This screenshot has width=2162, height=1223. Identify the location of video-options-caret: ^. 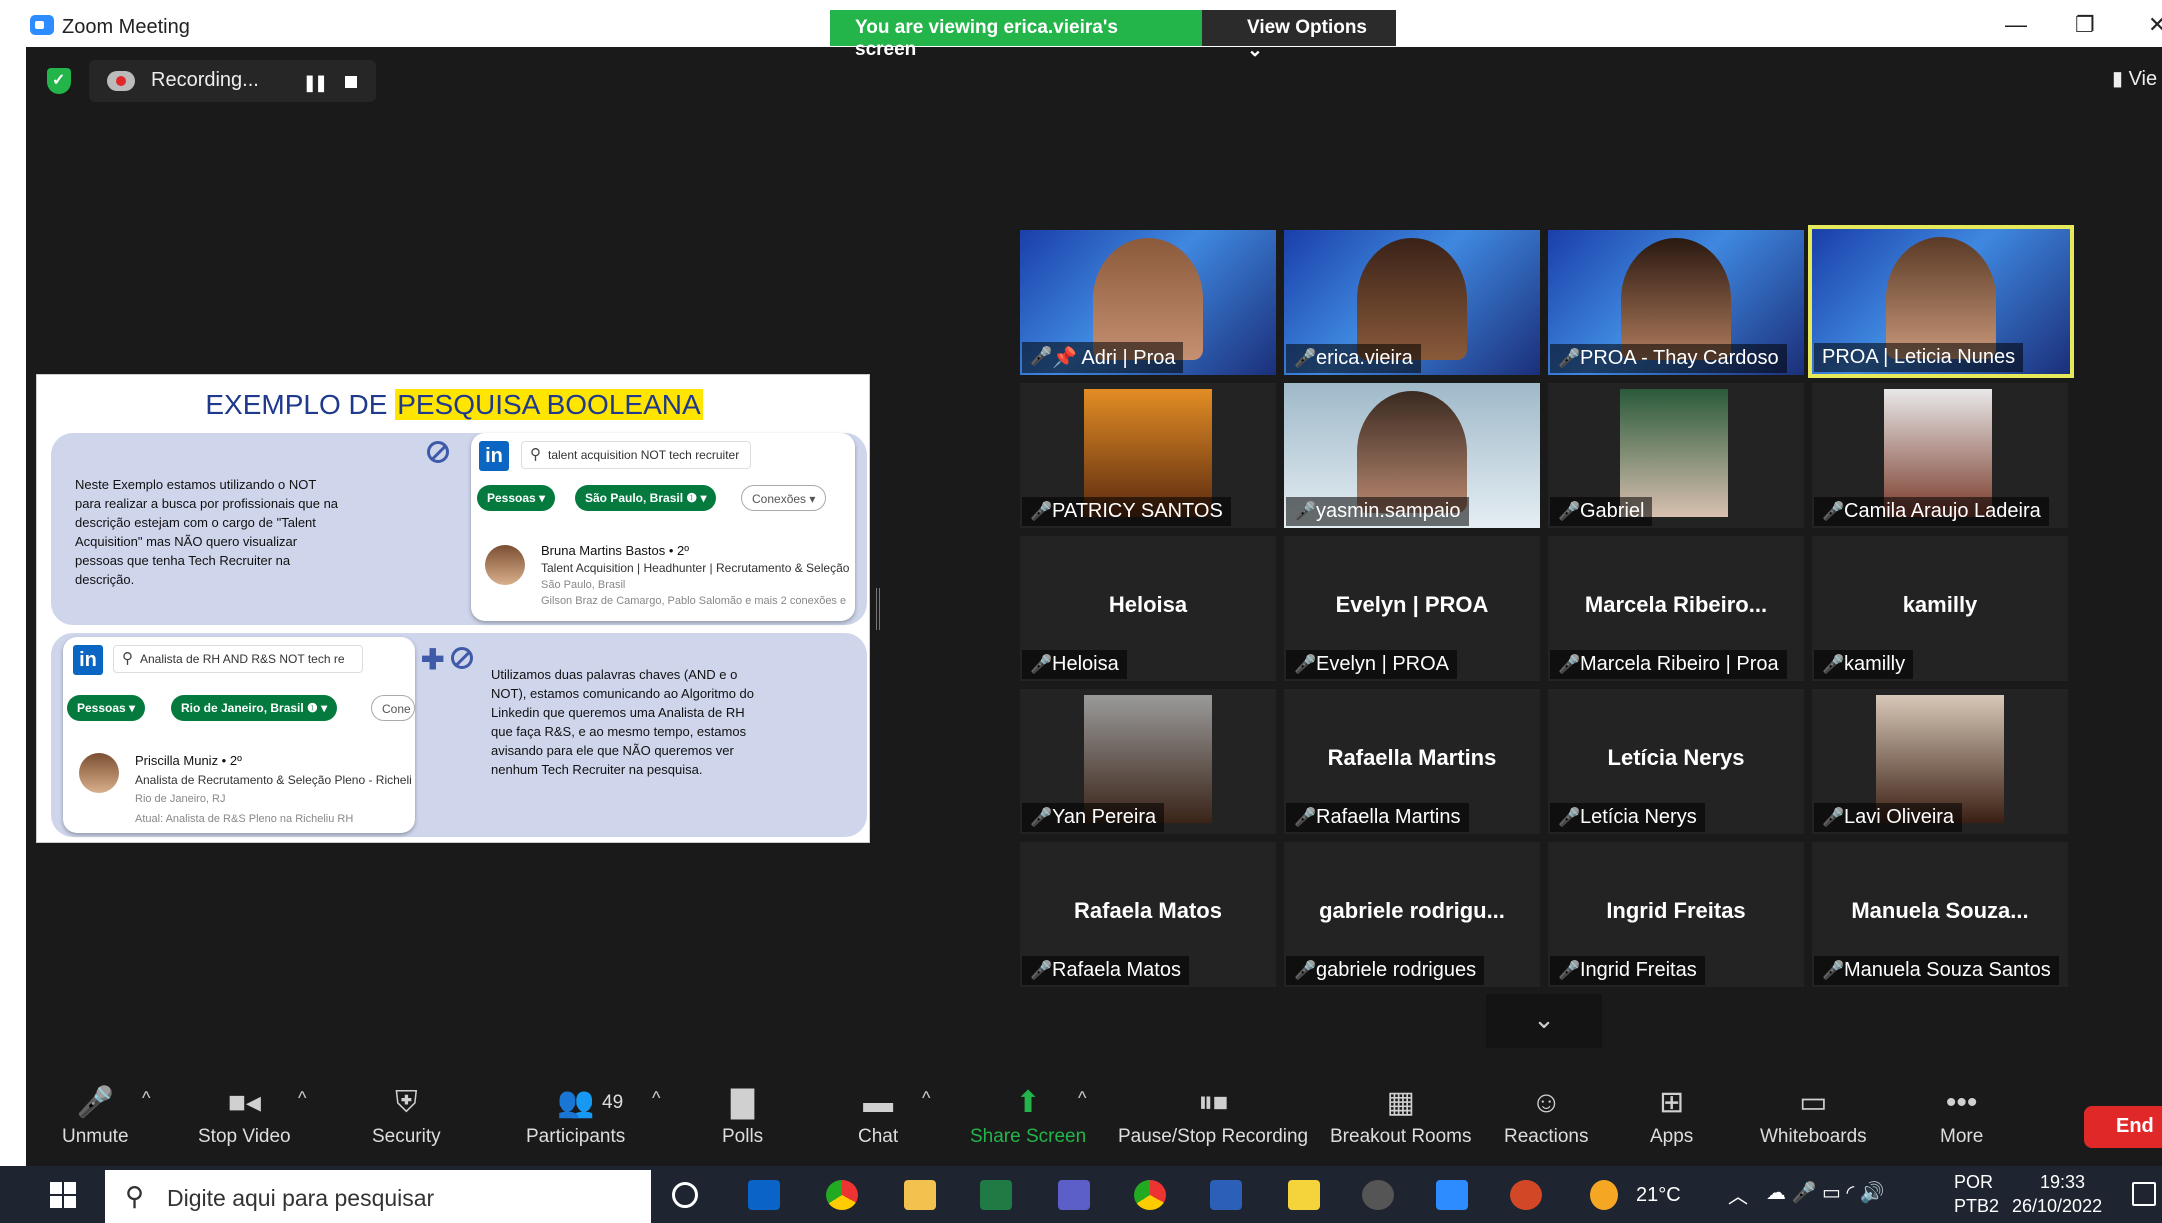
(302, 1098).